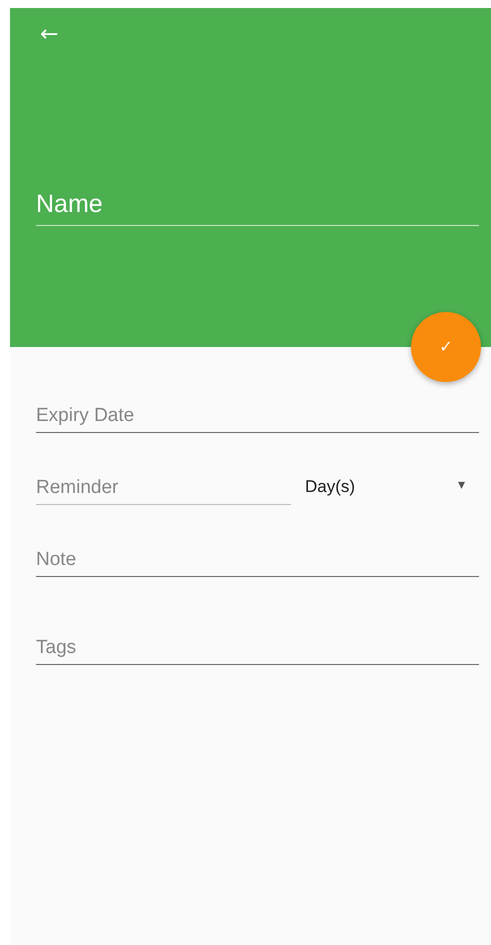 The height and width of the screenshot is (945, 491). Describe the element at coordinates (385, 487) in the screenshot. I see `unit-dropdown: Day(s) ▾` at that location.